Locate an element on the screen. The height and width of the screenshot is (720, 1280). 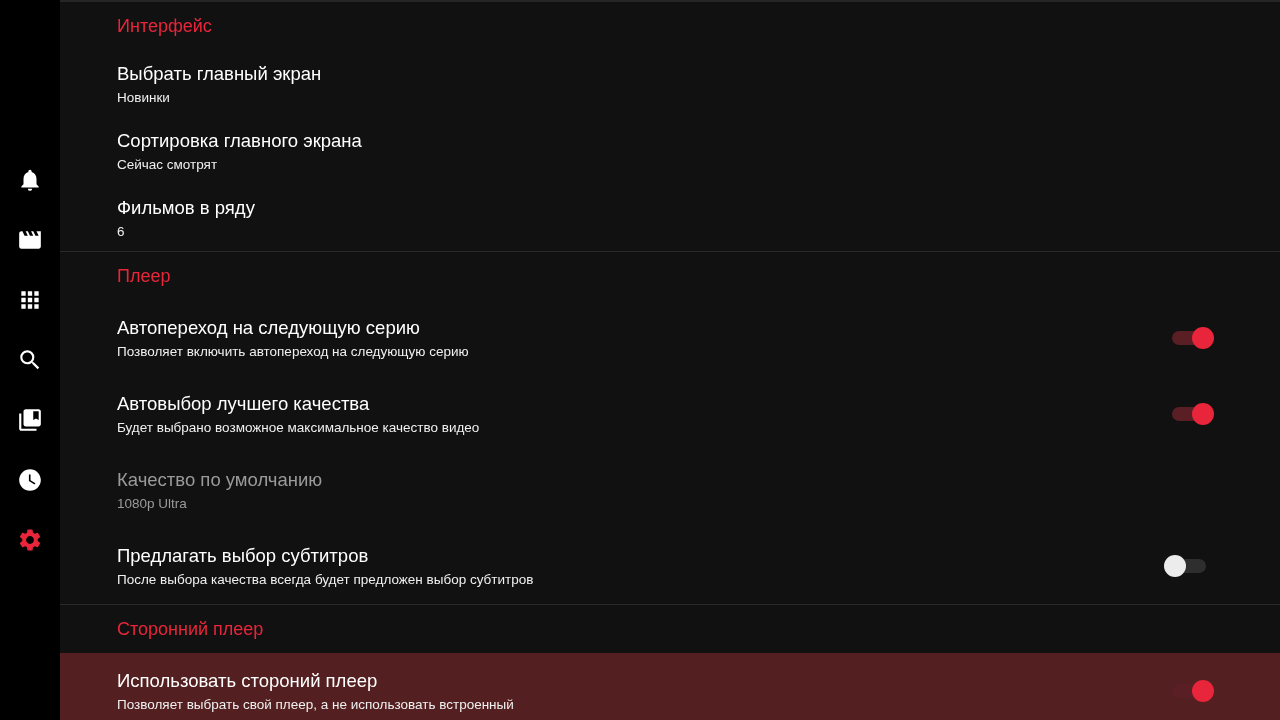
setting-value: После выбора качества всегда будет предложен выбор субтитров is located at coordinates (326, 579).